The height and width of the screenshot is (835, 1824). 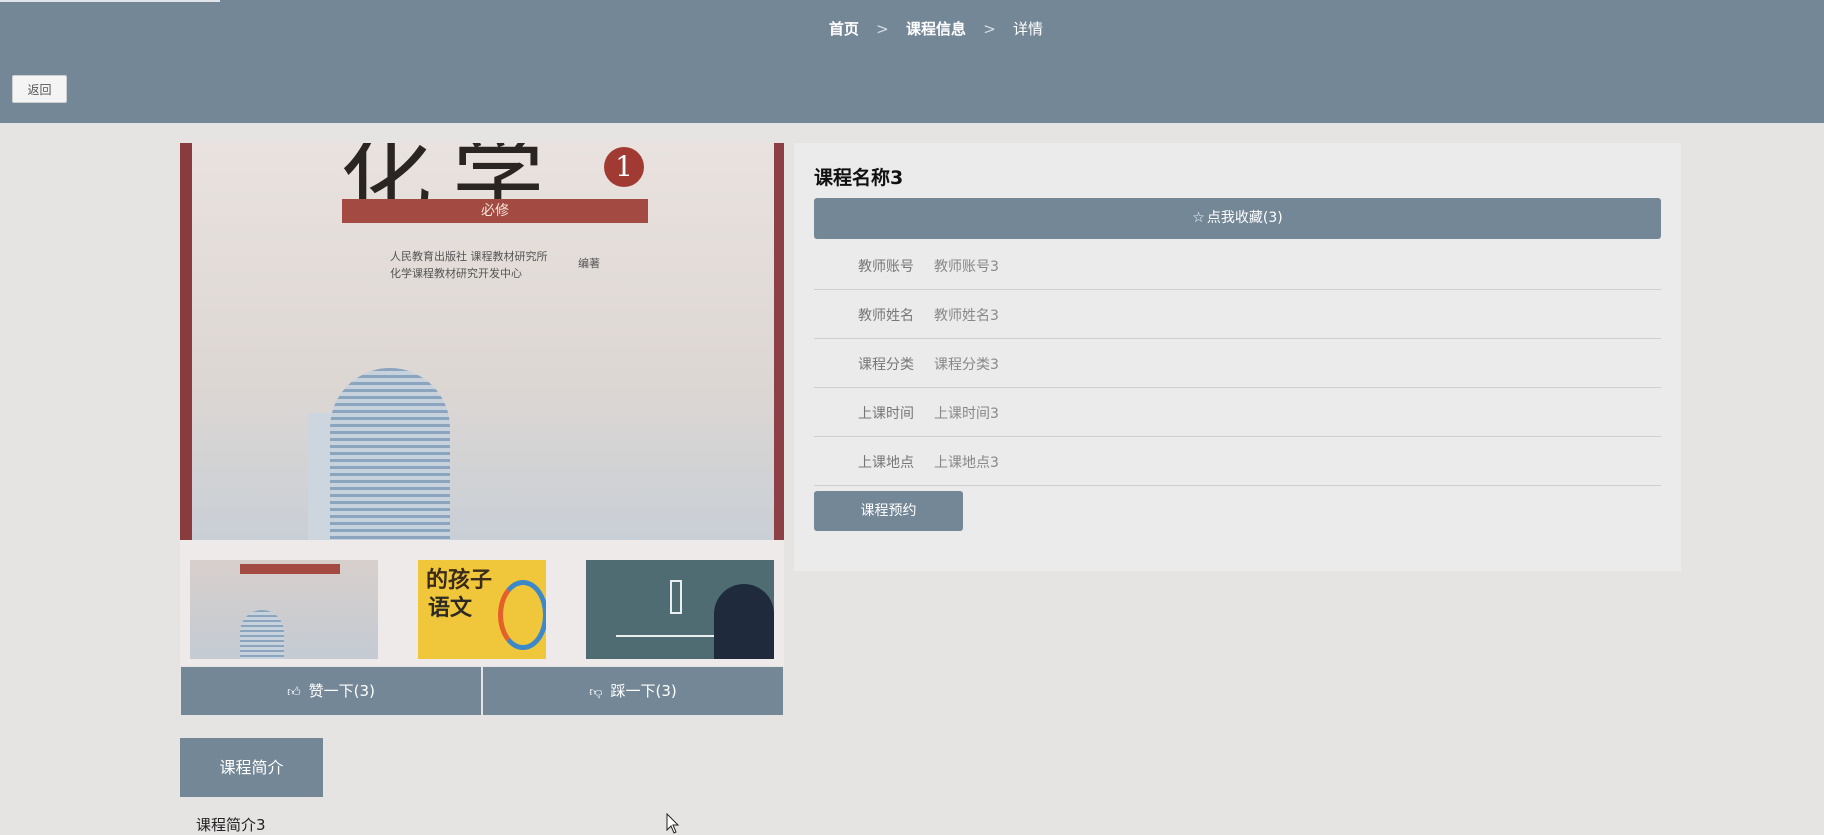 I want to click on field-label: 课程分类, so click(x=886, y=365).